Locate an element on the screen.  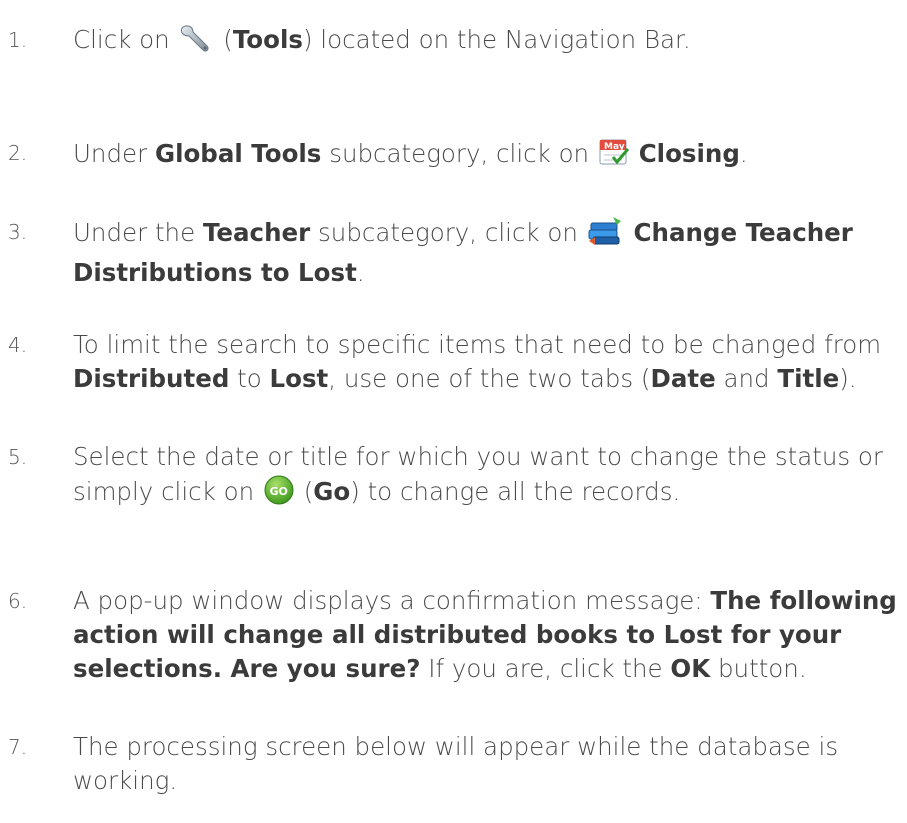
step-number: 4. is located at coordinates (18, 345).